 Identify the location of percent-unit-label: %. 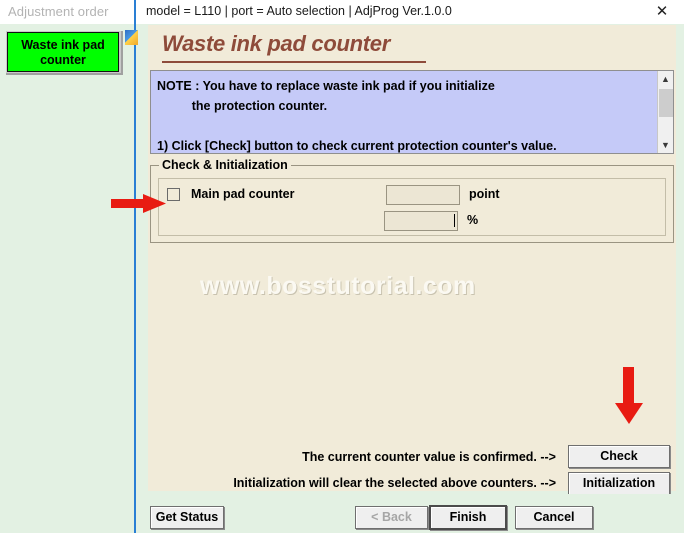
(473, 220).